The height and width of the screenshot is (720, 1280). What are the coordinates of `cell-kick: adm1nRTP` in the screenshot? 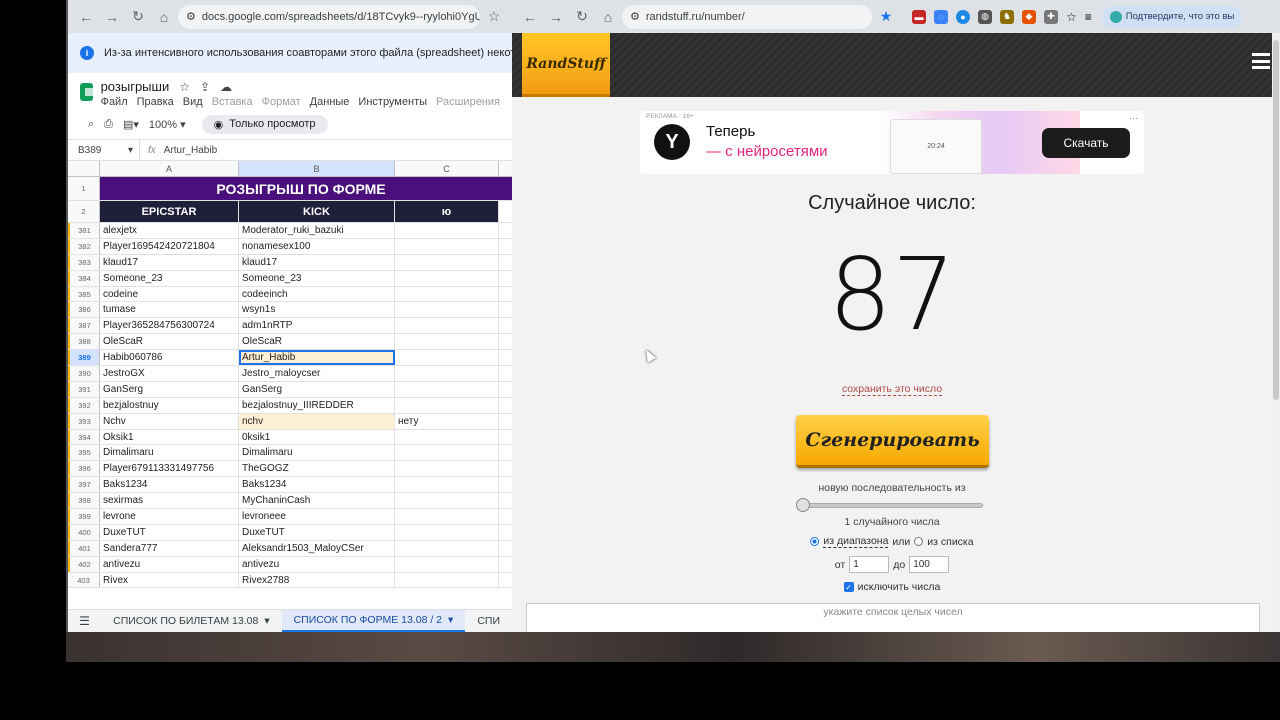 It's located at (317, 326).